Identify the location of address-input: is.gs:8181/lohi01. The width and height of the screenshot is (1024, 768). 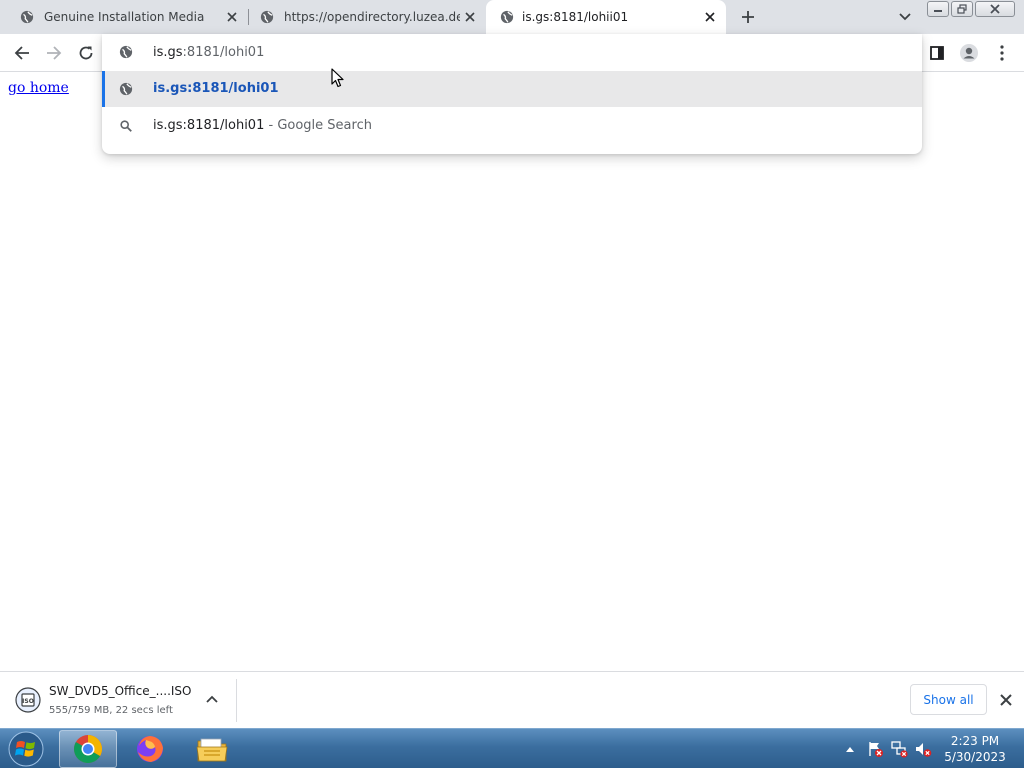
(208, 52).